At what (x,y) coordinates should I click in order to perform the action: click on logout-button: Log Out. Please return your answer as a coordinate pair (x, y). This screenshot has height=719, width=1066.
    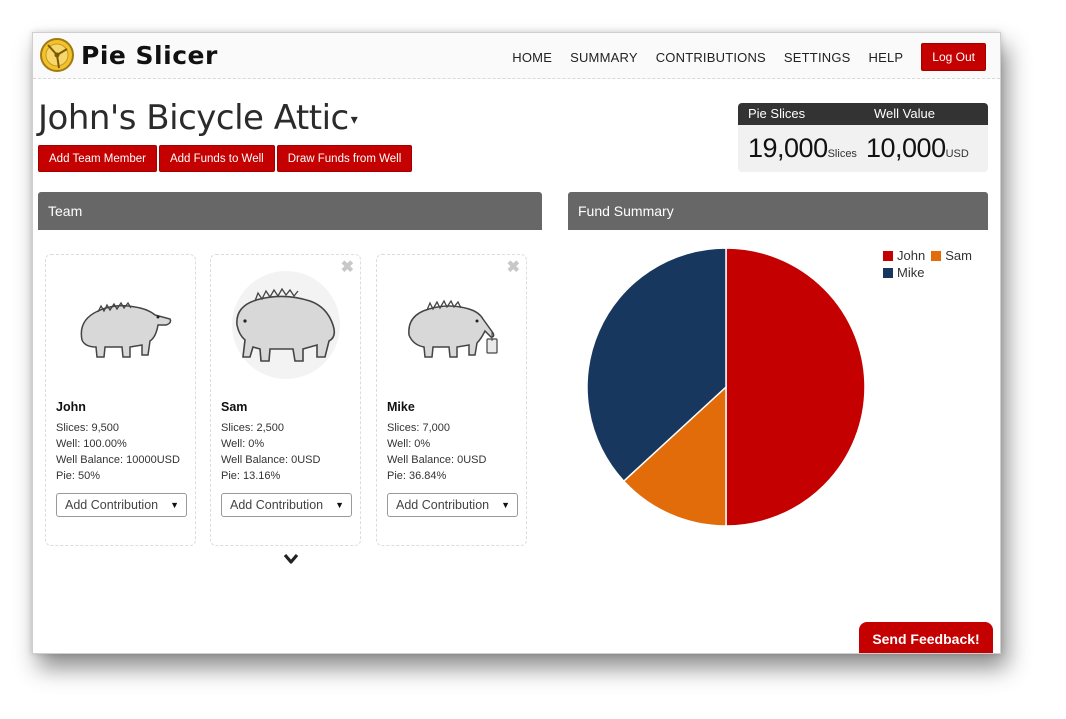
    Looking at the image, I should click on (953, 57).